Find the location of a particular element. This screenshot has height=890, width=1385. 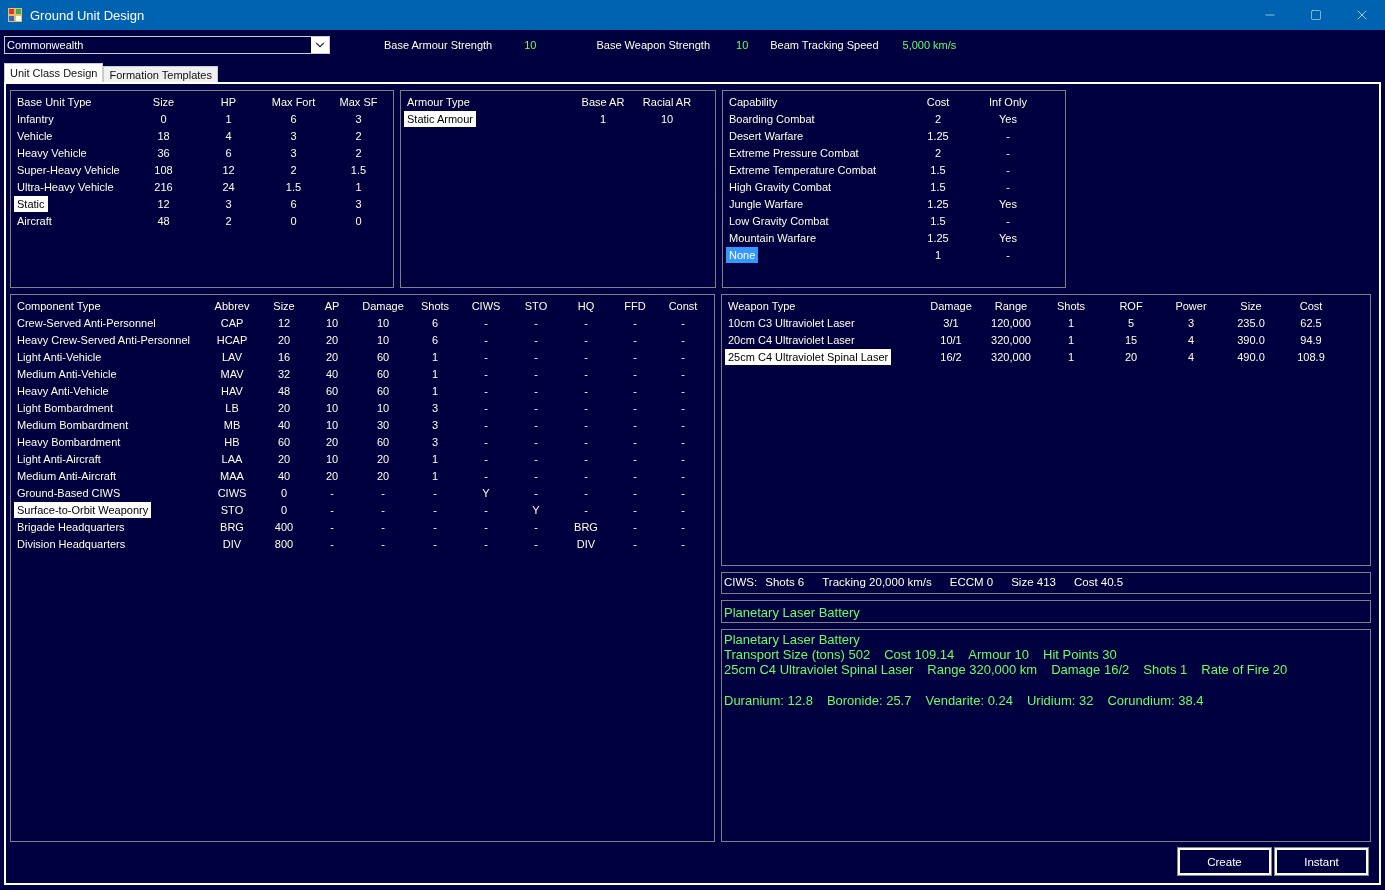

maximize-icon is located at coordinates (1316, 15).